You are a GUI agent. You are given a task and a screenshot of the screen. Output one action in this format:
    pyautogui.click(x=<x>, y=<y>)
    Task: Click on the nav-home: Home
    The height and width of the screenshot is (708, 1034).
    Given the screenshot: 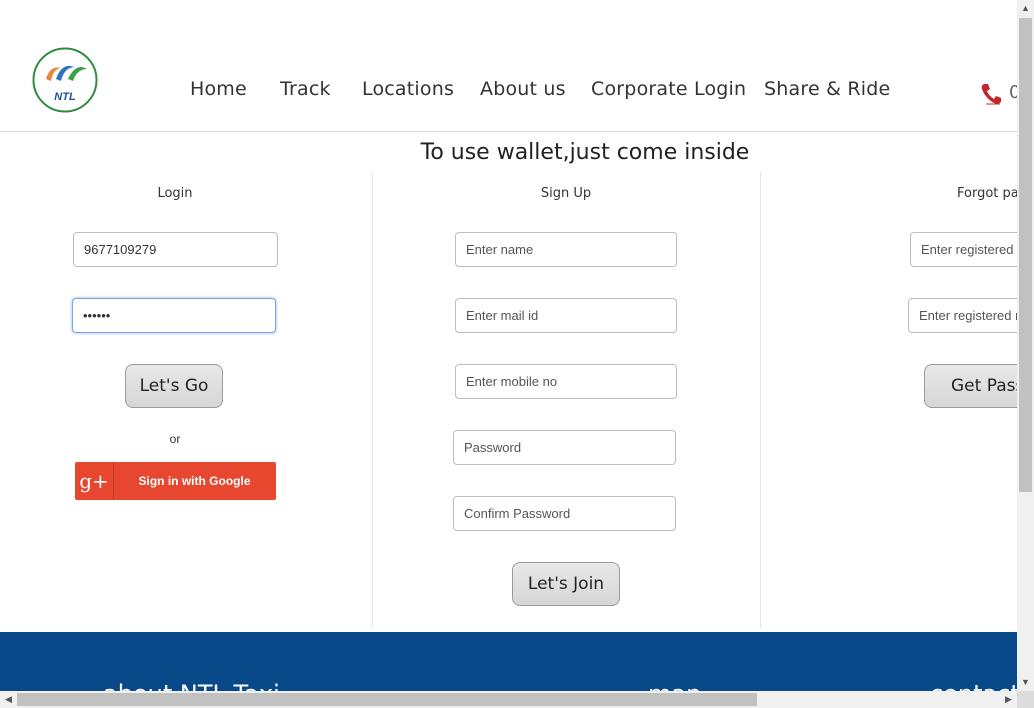 What is the action you would take?
    pyautogui.click(x=218, y=89)
    